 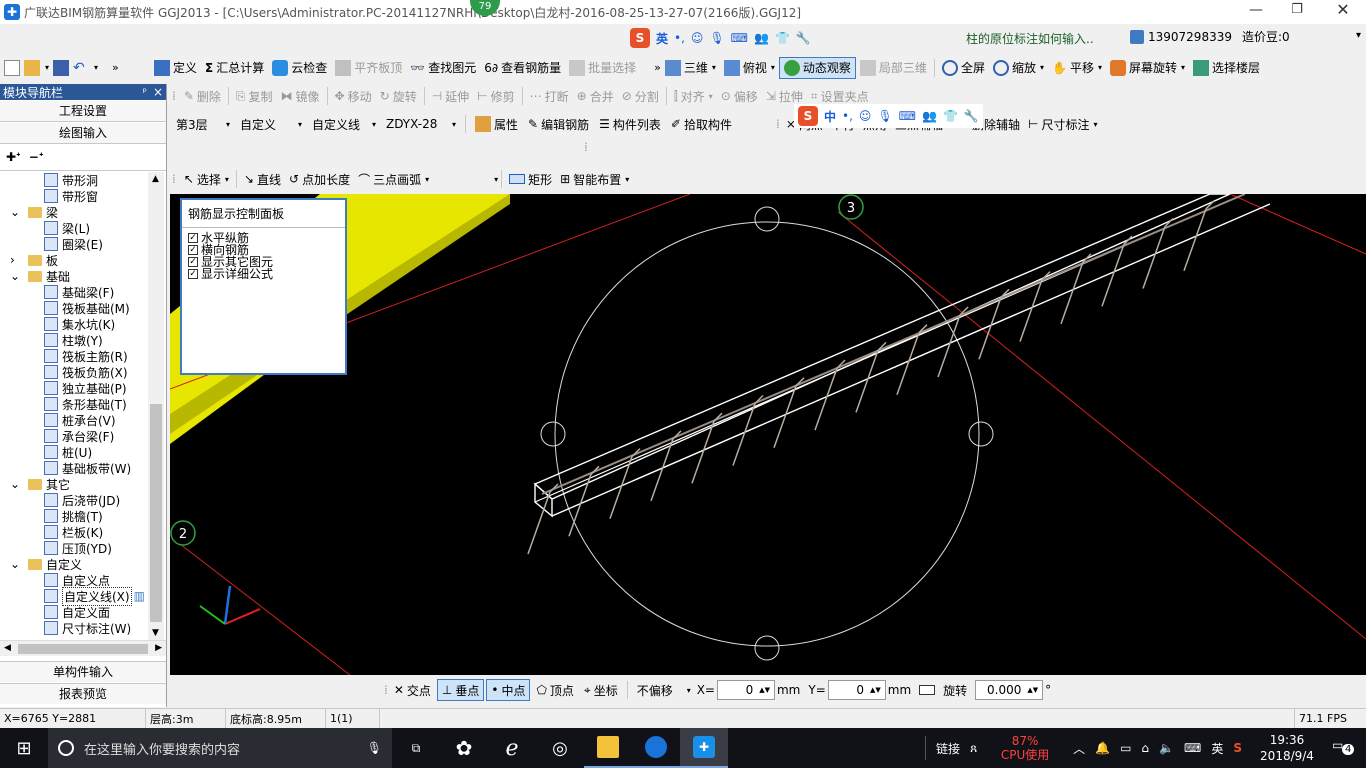 I want to click on minimize-button: —, so click(x=1256, y=12).